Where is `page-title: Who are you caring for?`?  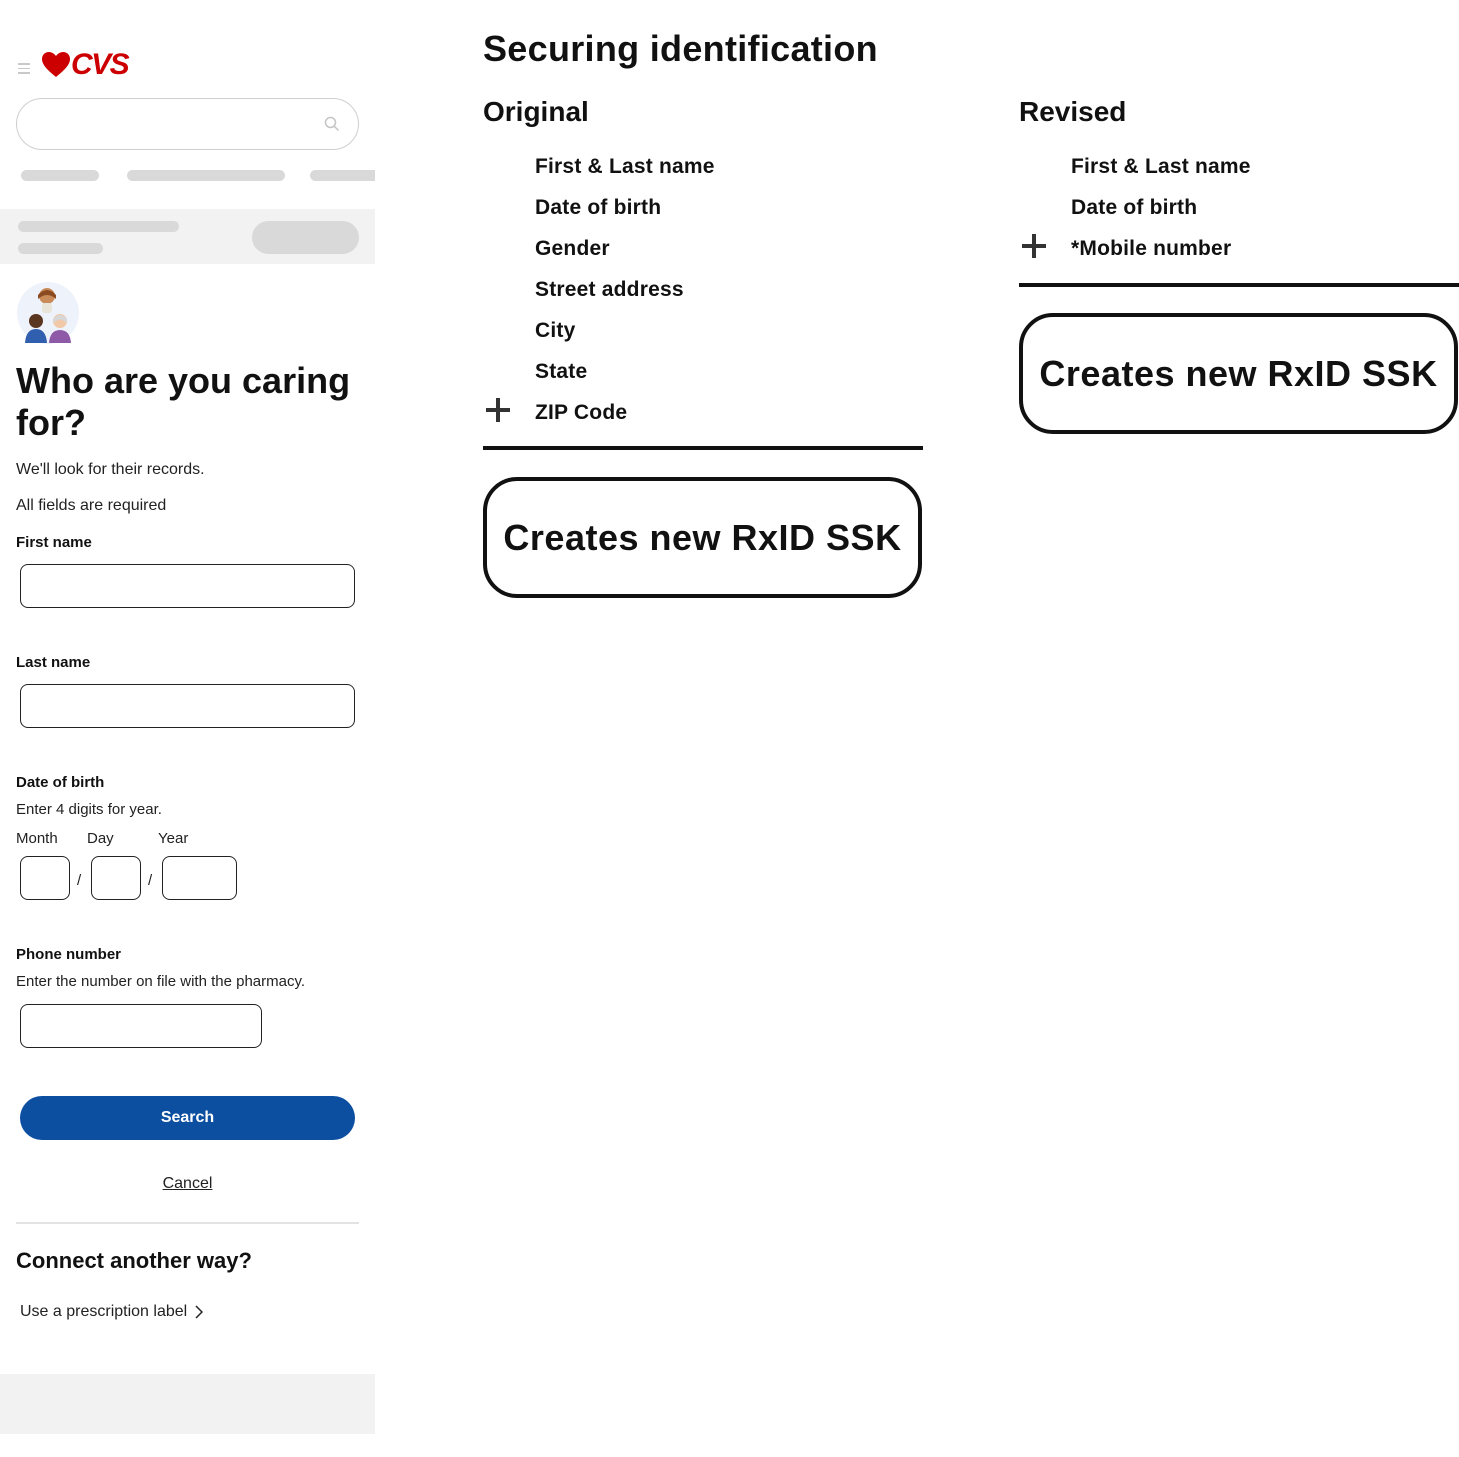 page-title: Who are you caring for? is located at coordinates (183, 401).